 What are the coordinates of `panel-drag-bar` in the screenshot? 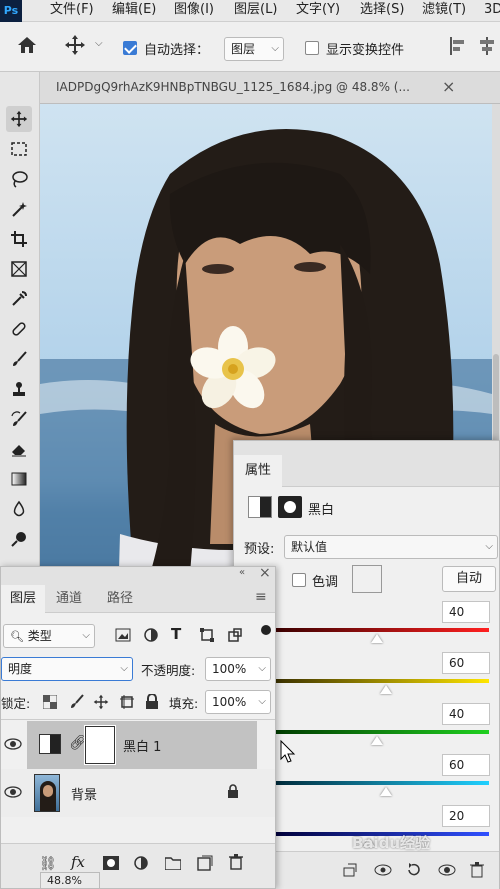 It's located at (366, 448).